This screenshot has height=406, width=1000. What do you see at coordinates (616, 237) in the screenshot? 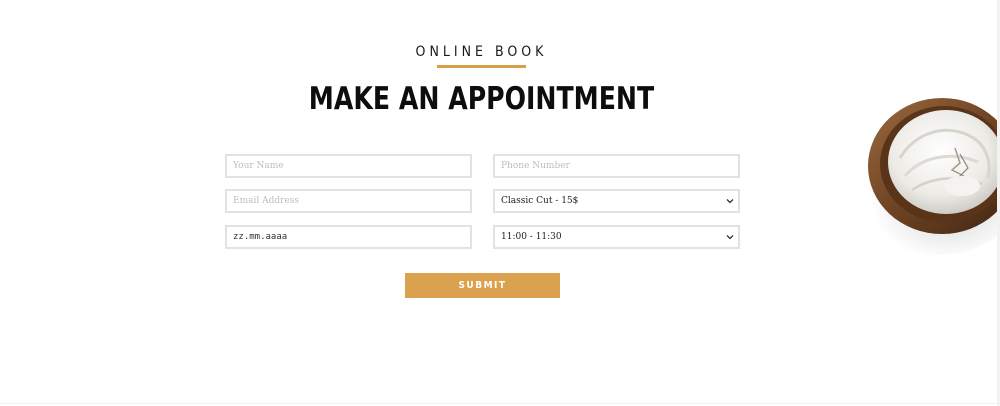
I see `time-select: 11:00 - 11:30` at bounding box center [616, 237].